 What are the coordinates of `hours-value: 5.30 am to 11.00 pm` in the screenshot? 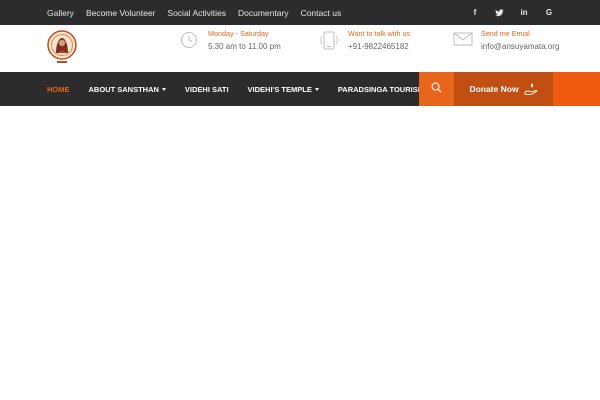 It's located at (244, 46).